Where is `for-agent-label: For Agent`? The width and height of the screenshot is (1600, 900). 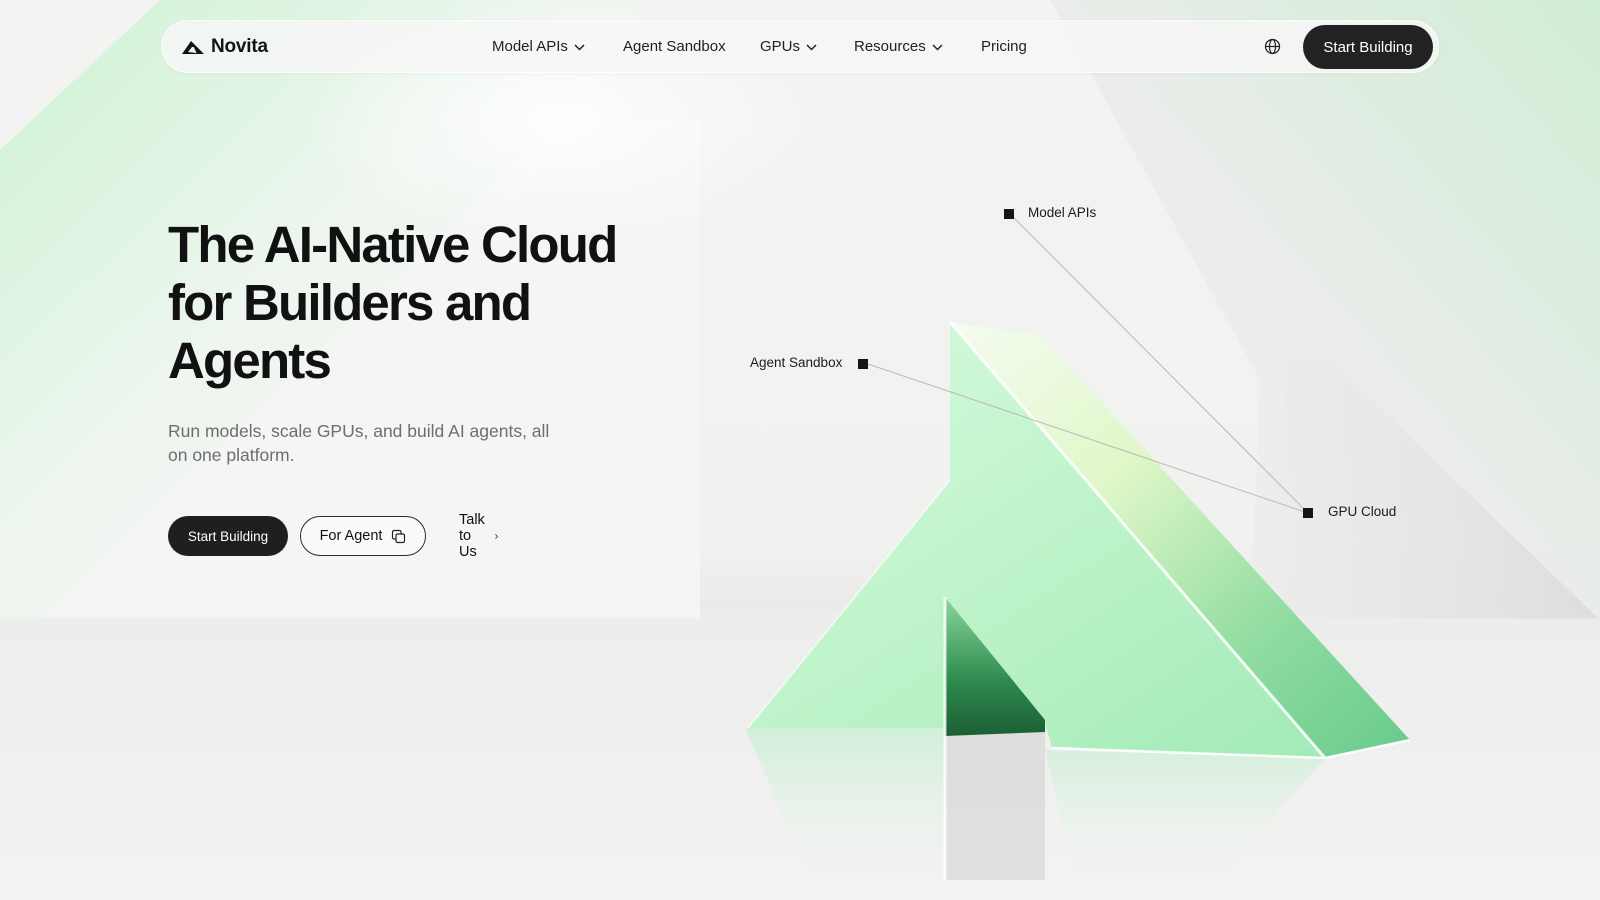
for-agent-label: For Agent is located at coordinates (351, 536).